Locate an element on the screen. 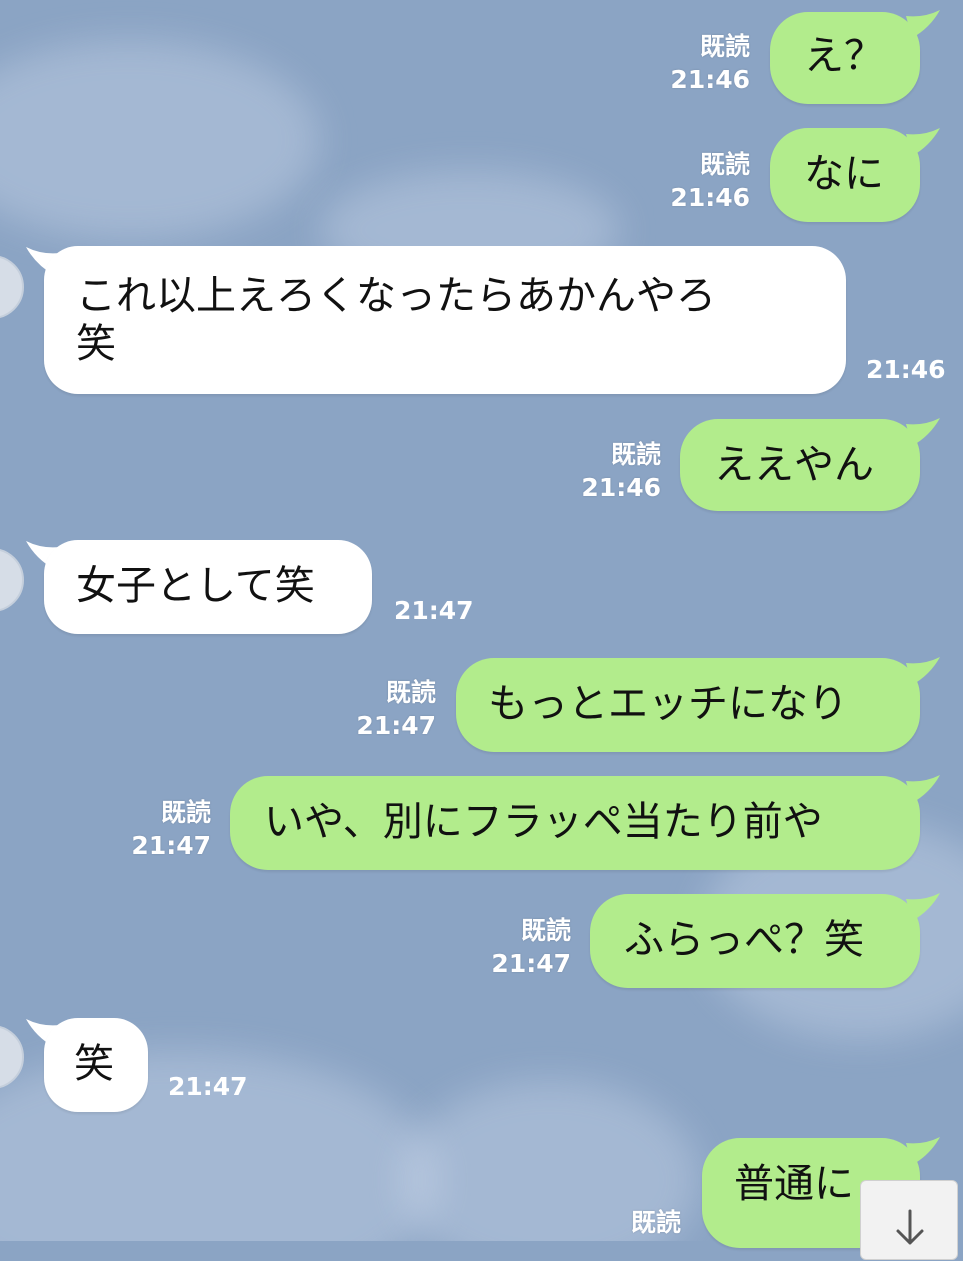 The width and height of the screenshot is (963, 1261). message-bubble: なに is located at coordinates (845, 175).